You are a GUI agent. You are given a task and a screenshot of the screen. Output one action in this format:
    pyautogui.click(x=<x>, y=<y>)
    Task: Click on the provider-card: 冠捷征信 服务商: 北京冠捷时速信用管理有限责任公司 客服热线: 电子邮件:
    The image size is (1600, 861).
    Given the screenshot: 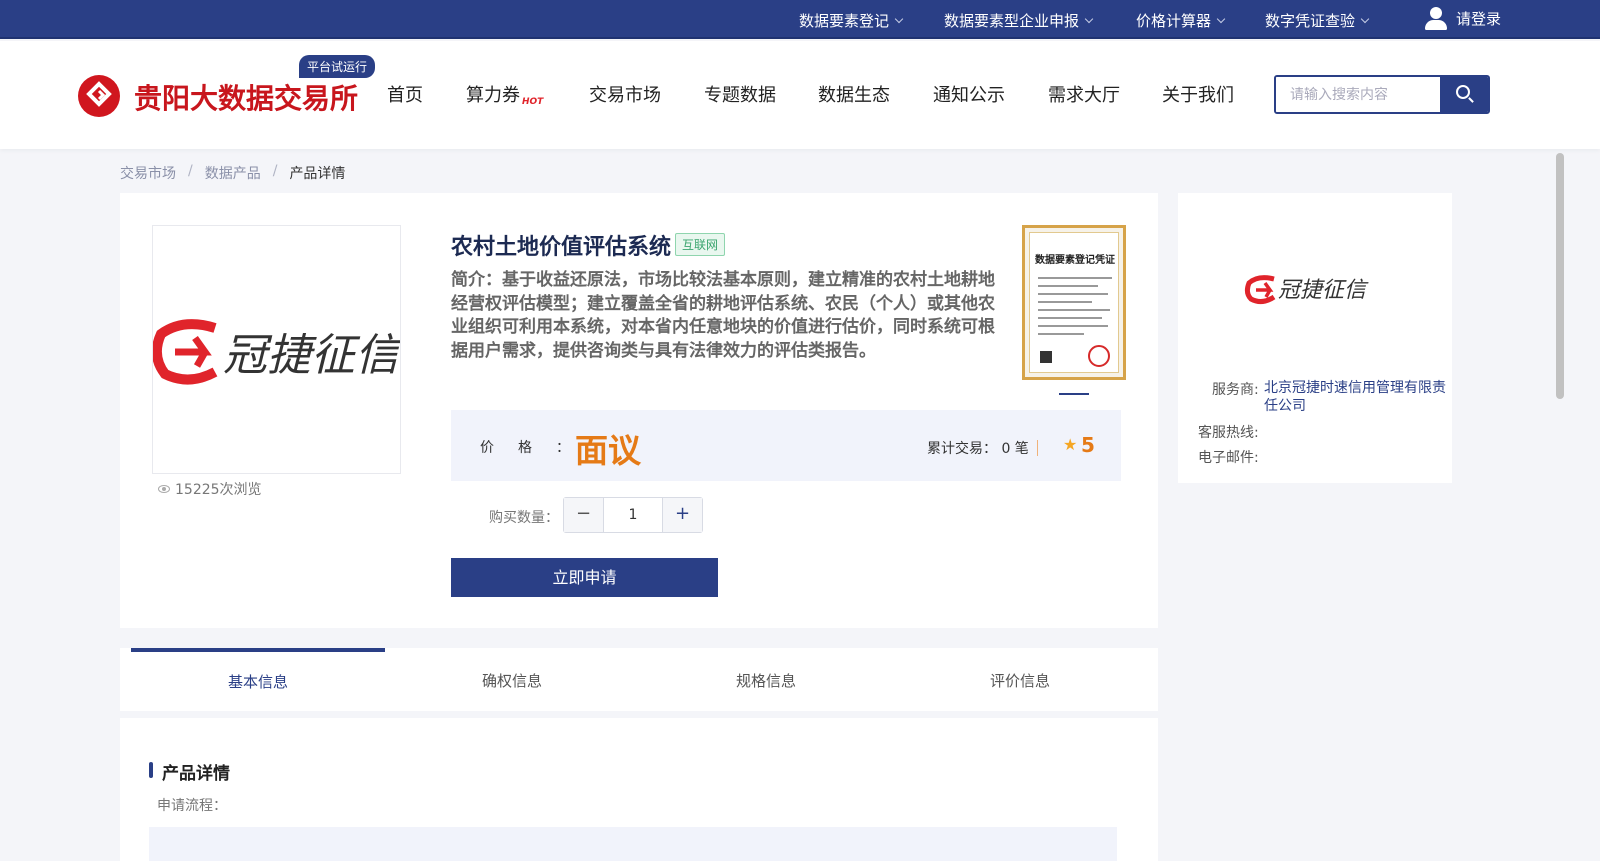 What is the action you would take?
    pyautogui.click(x=1315, y=338)
    